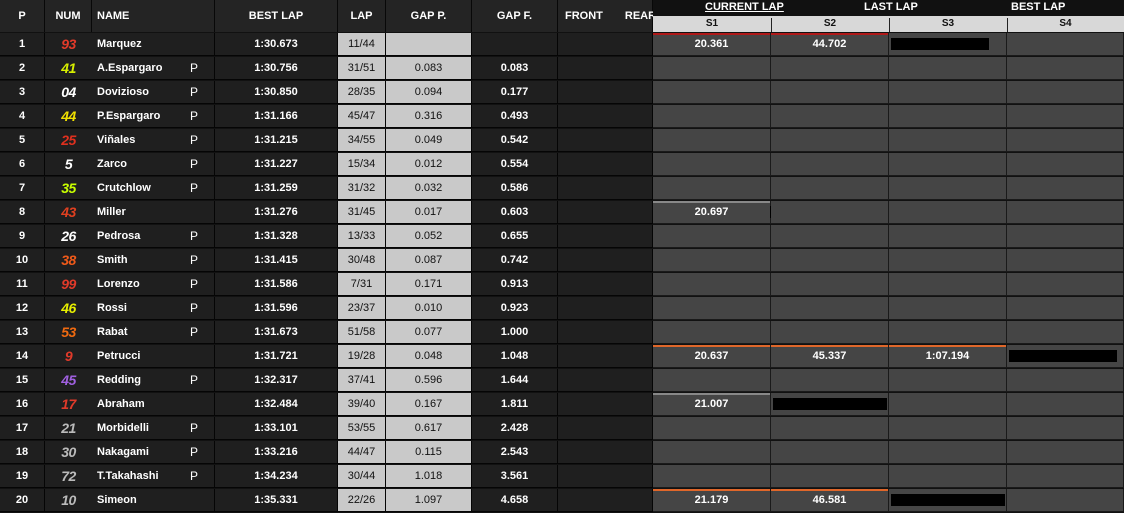 Image resolution: width=1124 pixels, height=513 pixels. I want to click on rider-name-cell: Redding, so click(141, 380).